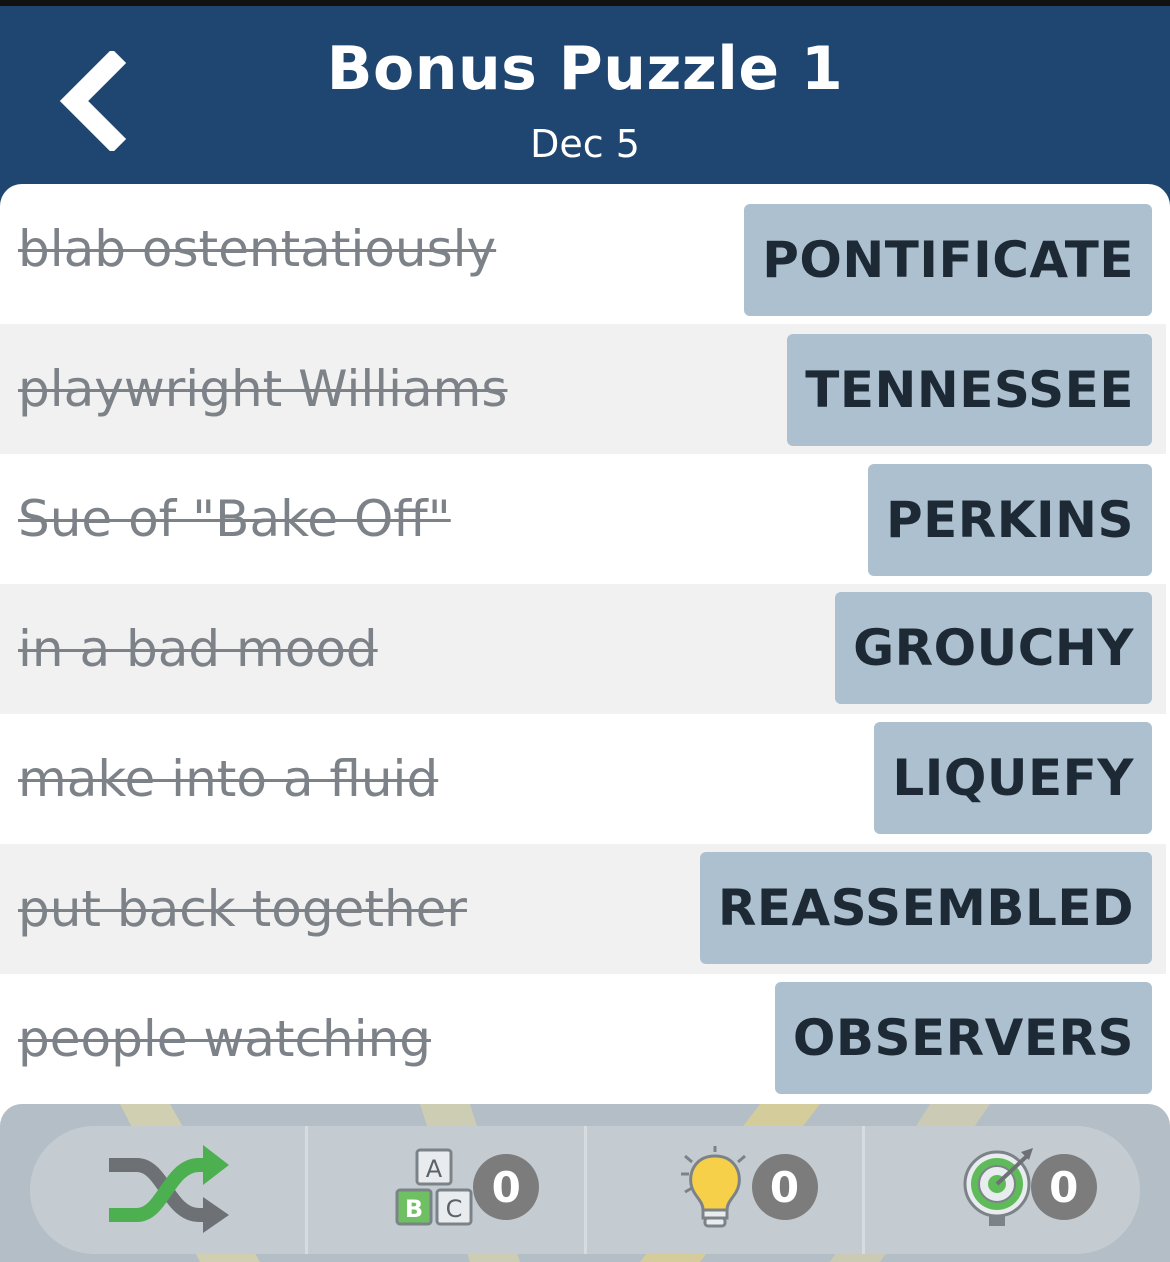 The height and width of the screenshot is (1262, 1170). I want to click on target-button: 0, so click(1000, 1190).